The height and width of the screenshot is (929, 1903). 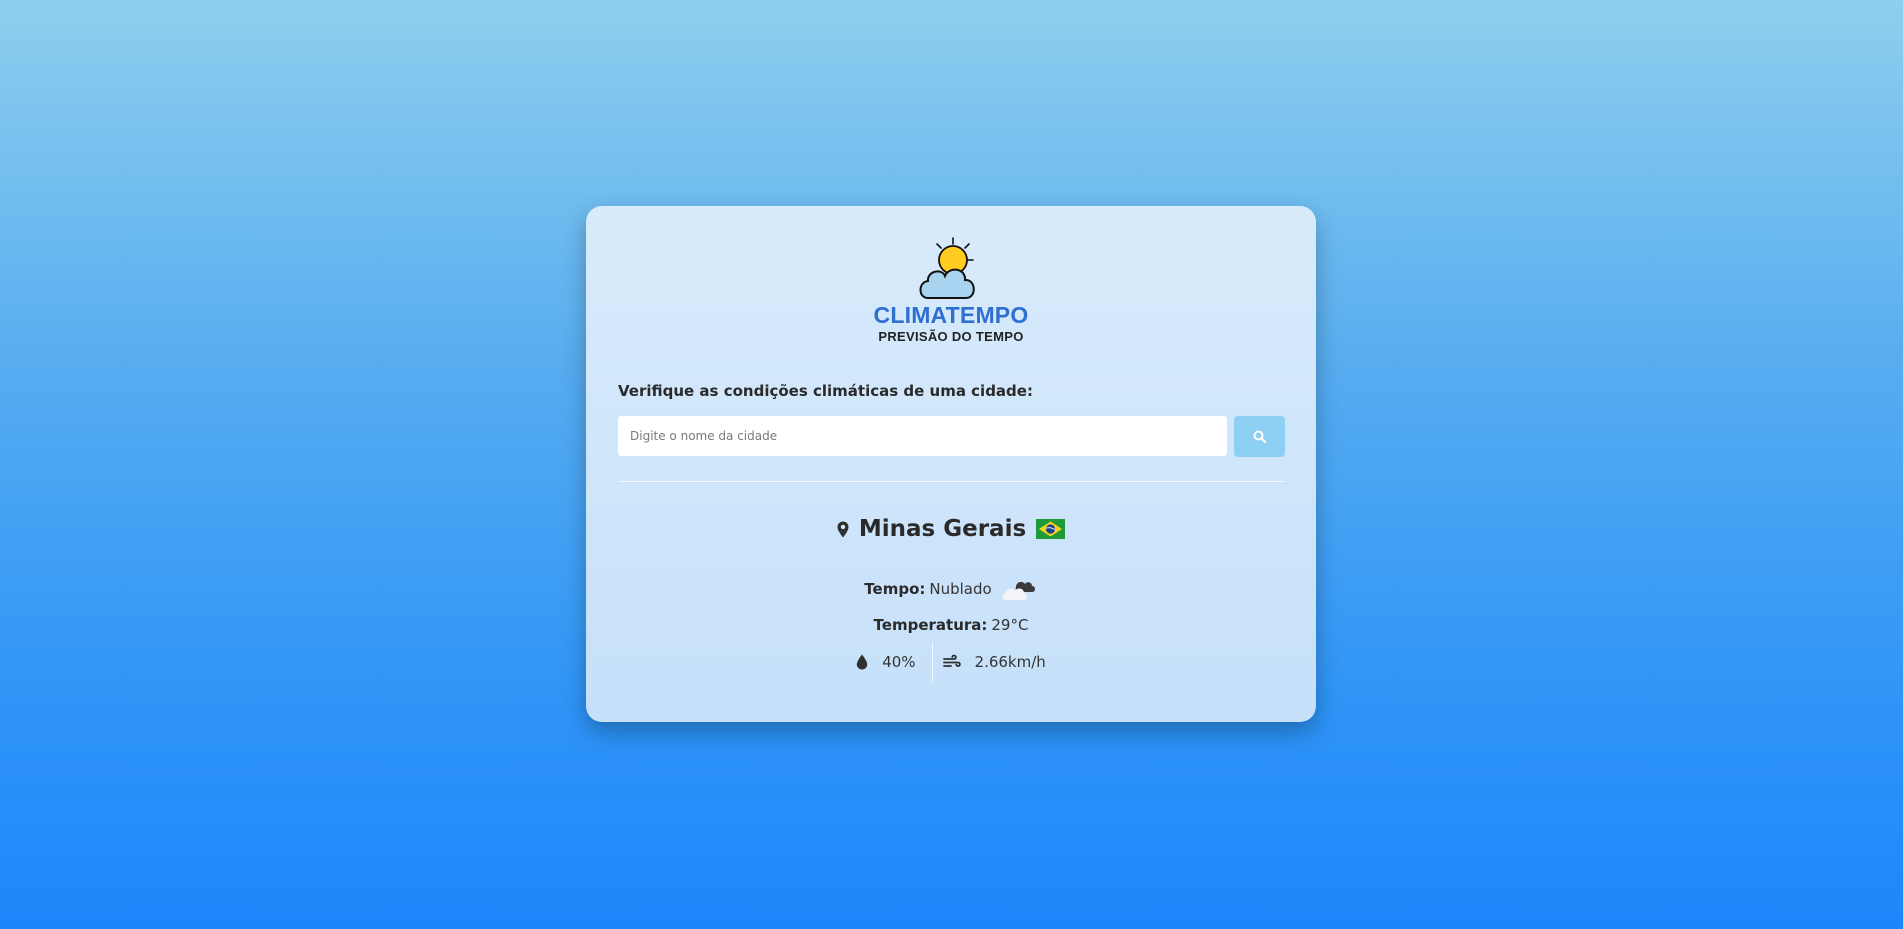 I want to click on search-button, so click(x=1259, y=436).